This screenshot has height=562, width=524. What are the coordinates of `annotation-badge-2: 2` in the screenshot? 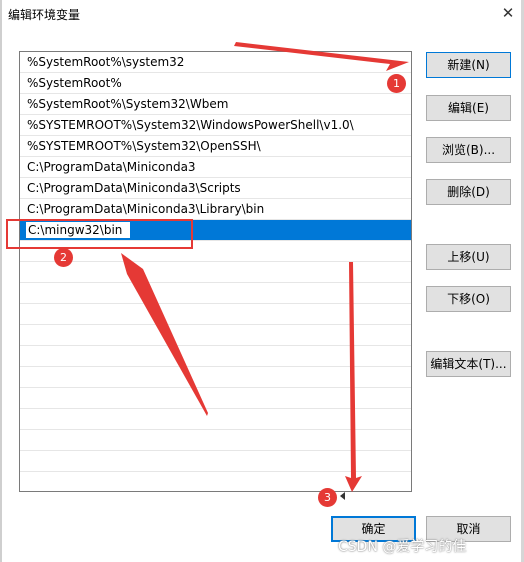 It's located at (63, 257).